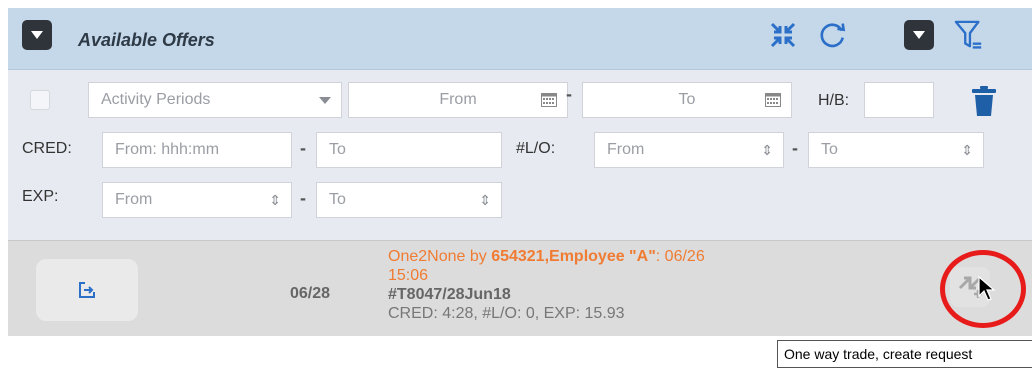  I want to click on exp-range-dash: -, so click(303, 198).